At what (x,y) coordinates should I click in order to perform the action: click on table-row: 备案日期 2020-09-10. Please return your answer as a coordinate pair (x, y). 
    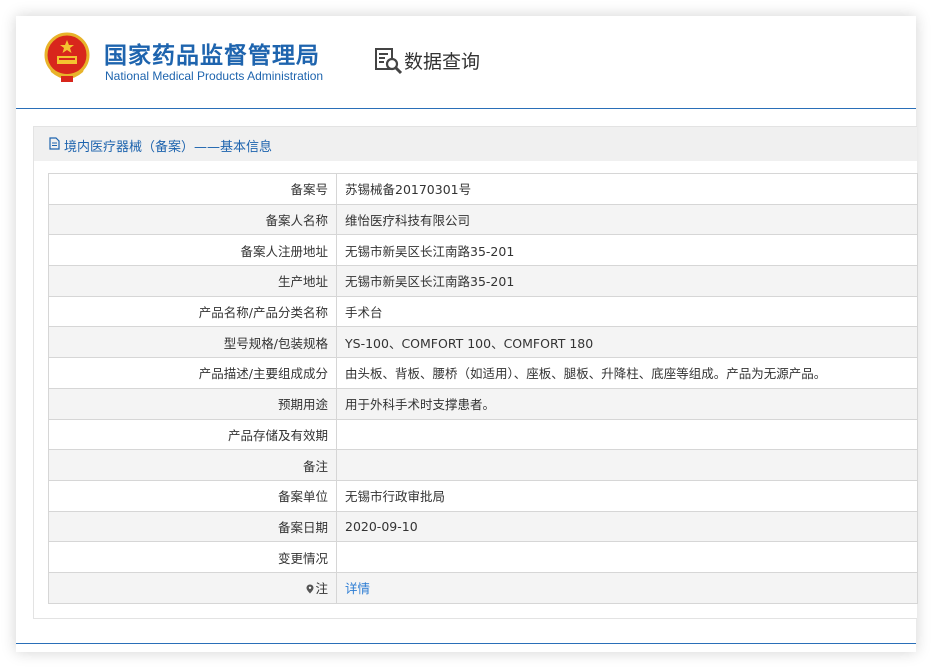
    Looking at the image, I should click on (483, 526).